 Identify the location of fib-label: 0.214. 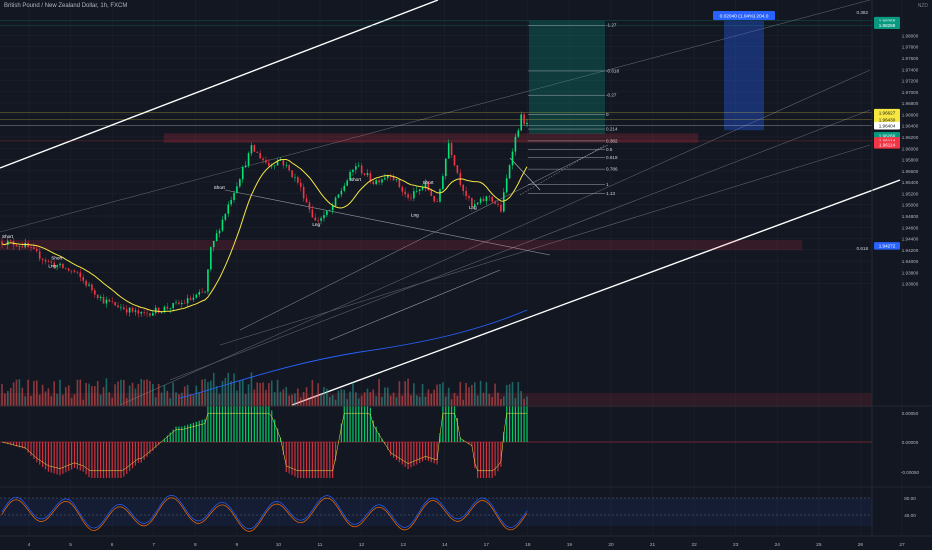
(612, 129).